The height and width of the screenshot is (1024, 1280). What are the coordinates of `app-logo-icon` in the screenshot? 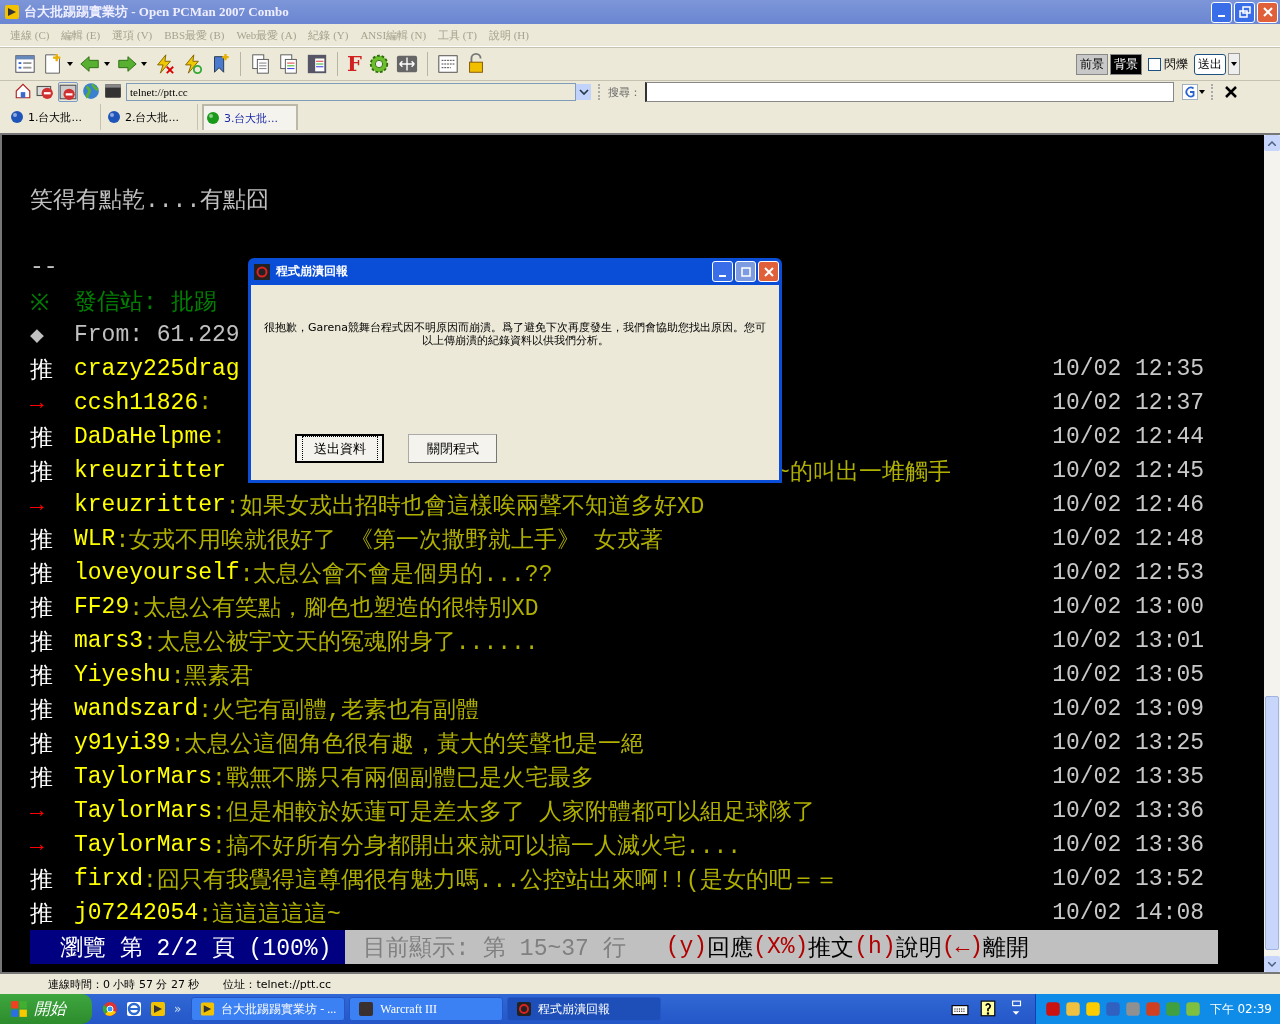 It's located at (158, 1009).